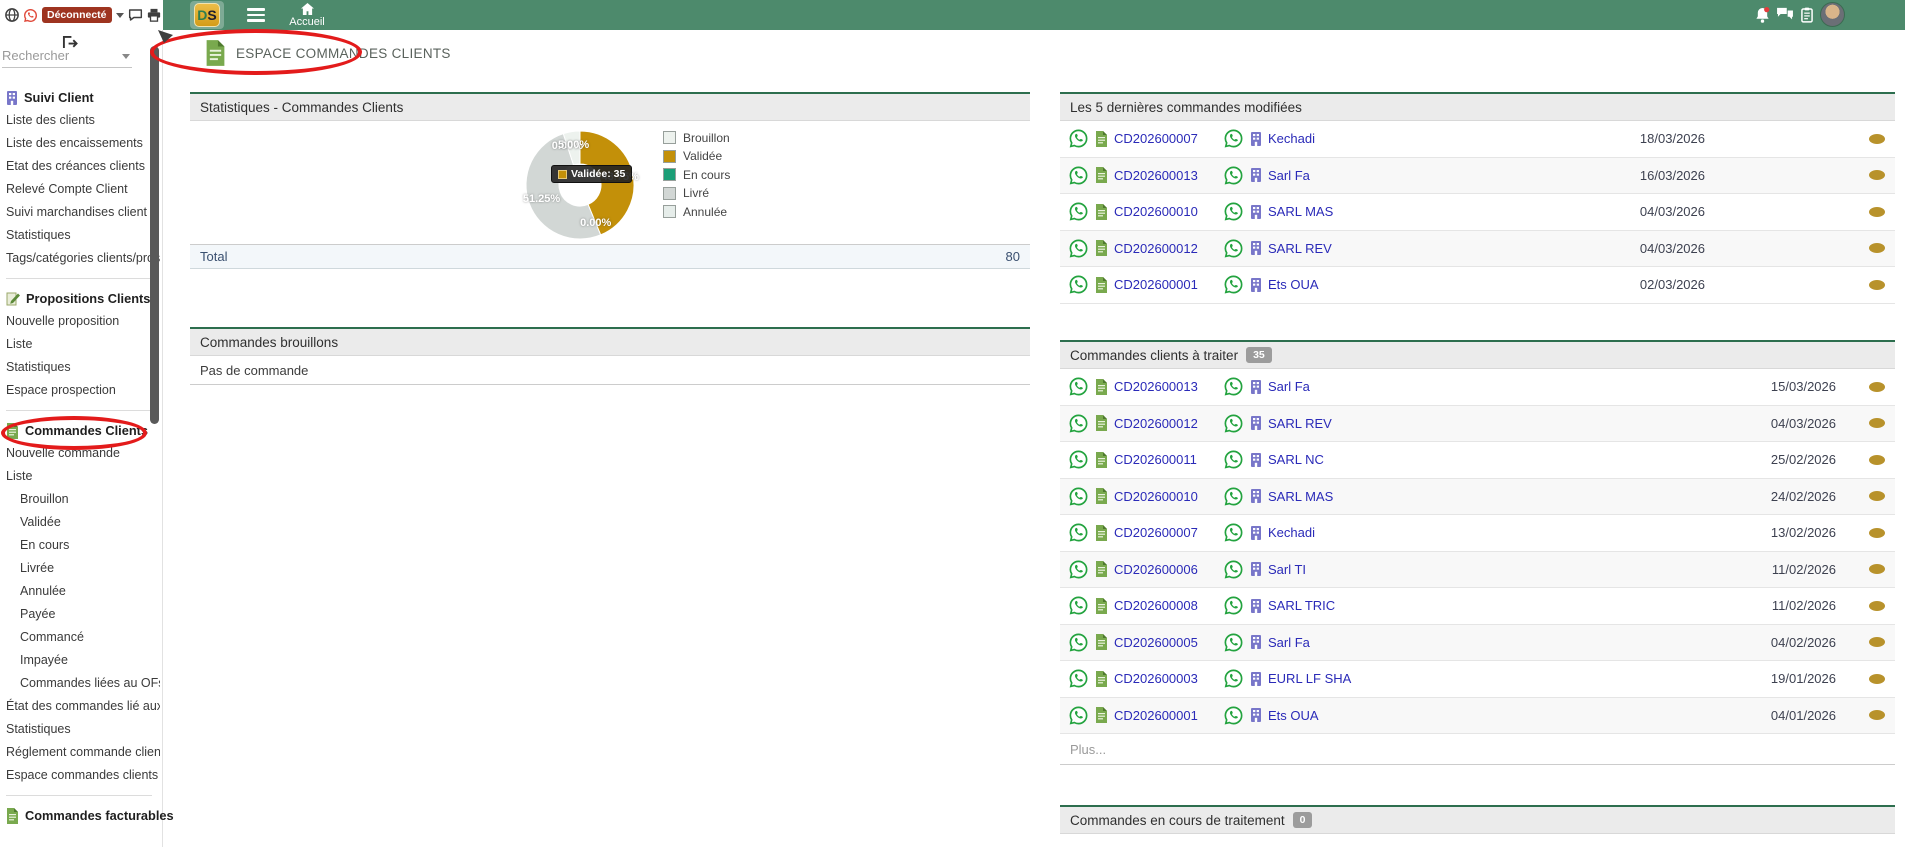  I want to click on sidebar-item-nouvelle-commande: Nouvelle commande, so click(83, 453).